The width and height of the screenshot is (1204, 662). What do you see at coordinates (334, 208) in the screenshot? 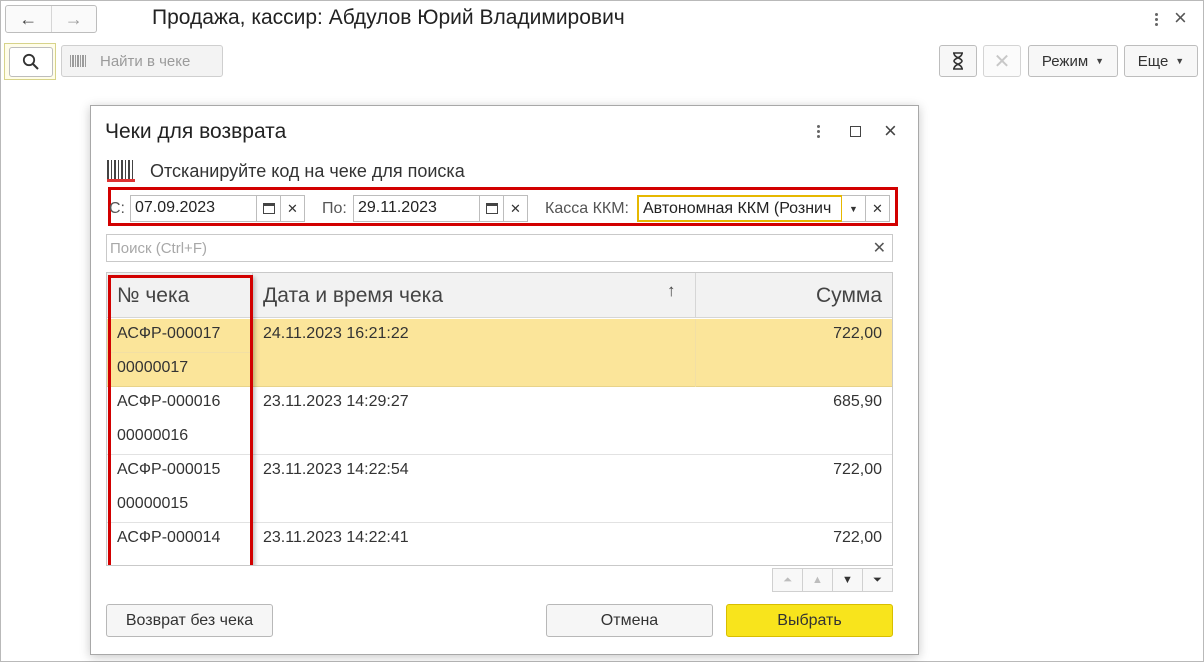
I see `date-to-label: По:` at bounding box center [334, 208].